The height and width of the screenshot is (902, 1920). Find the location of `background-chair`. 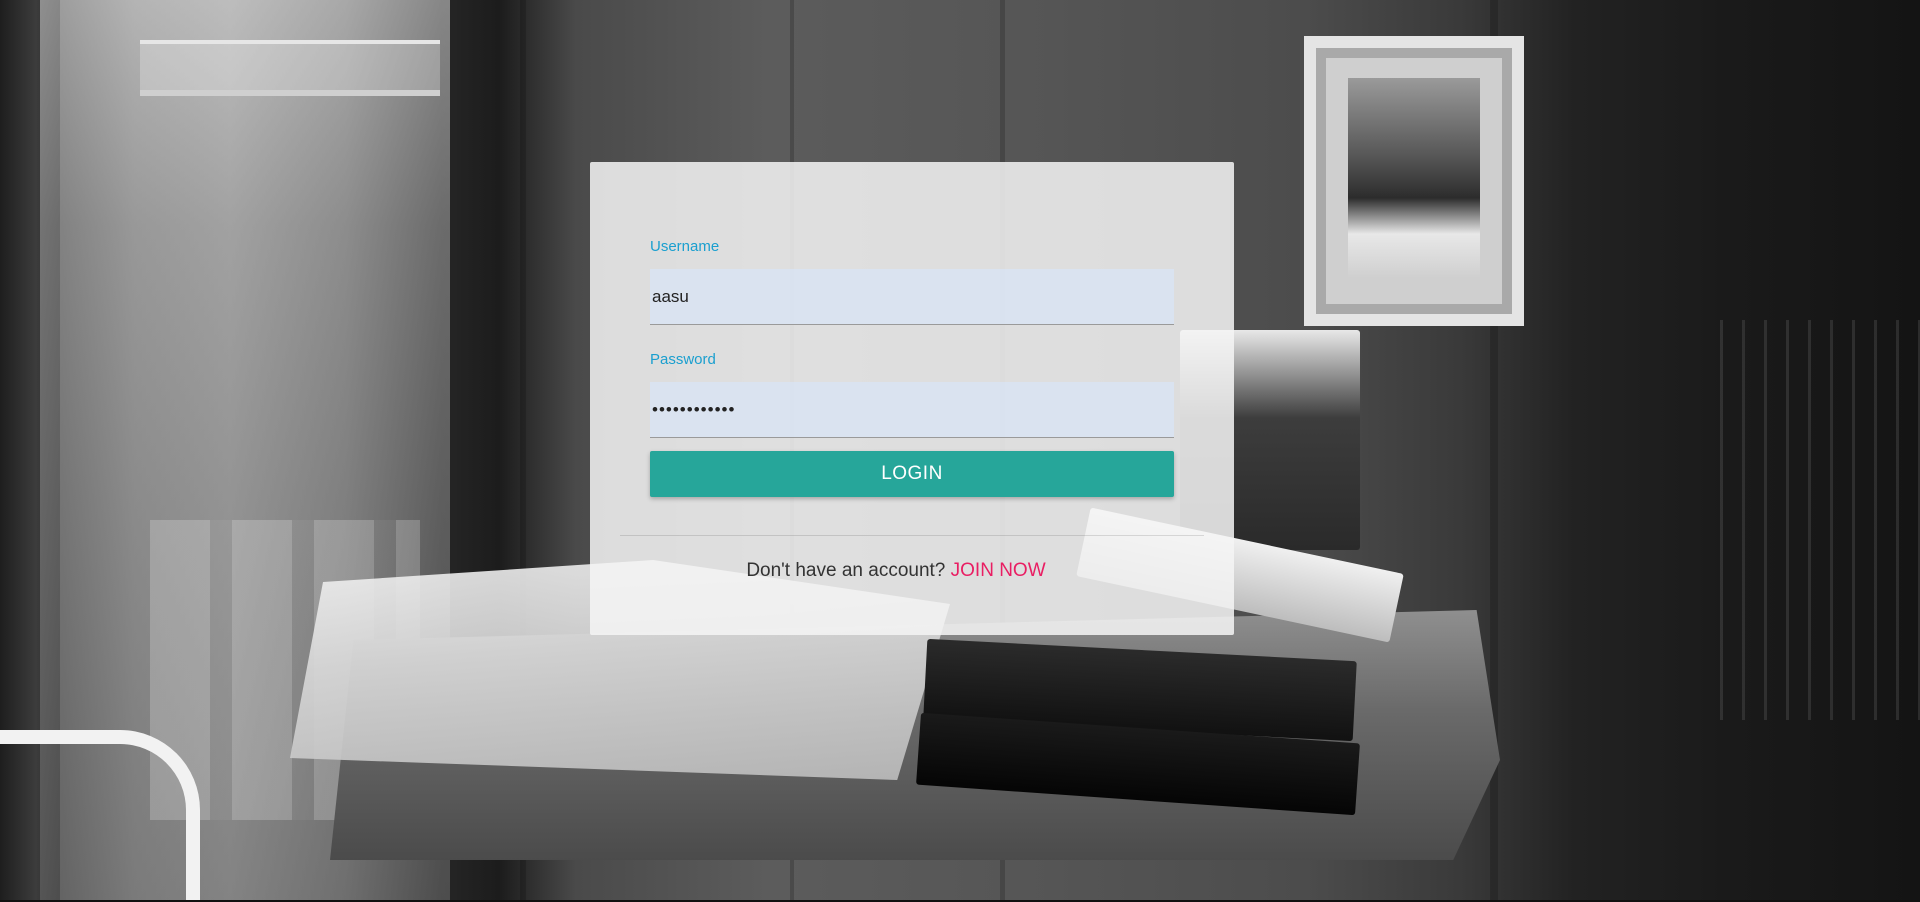

background-chair is located at coordinates (100, 816).